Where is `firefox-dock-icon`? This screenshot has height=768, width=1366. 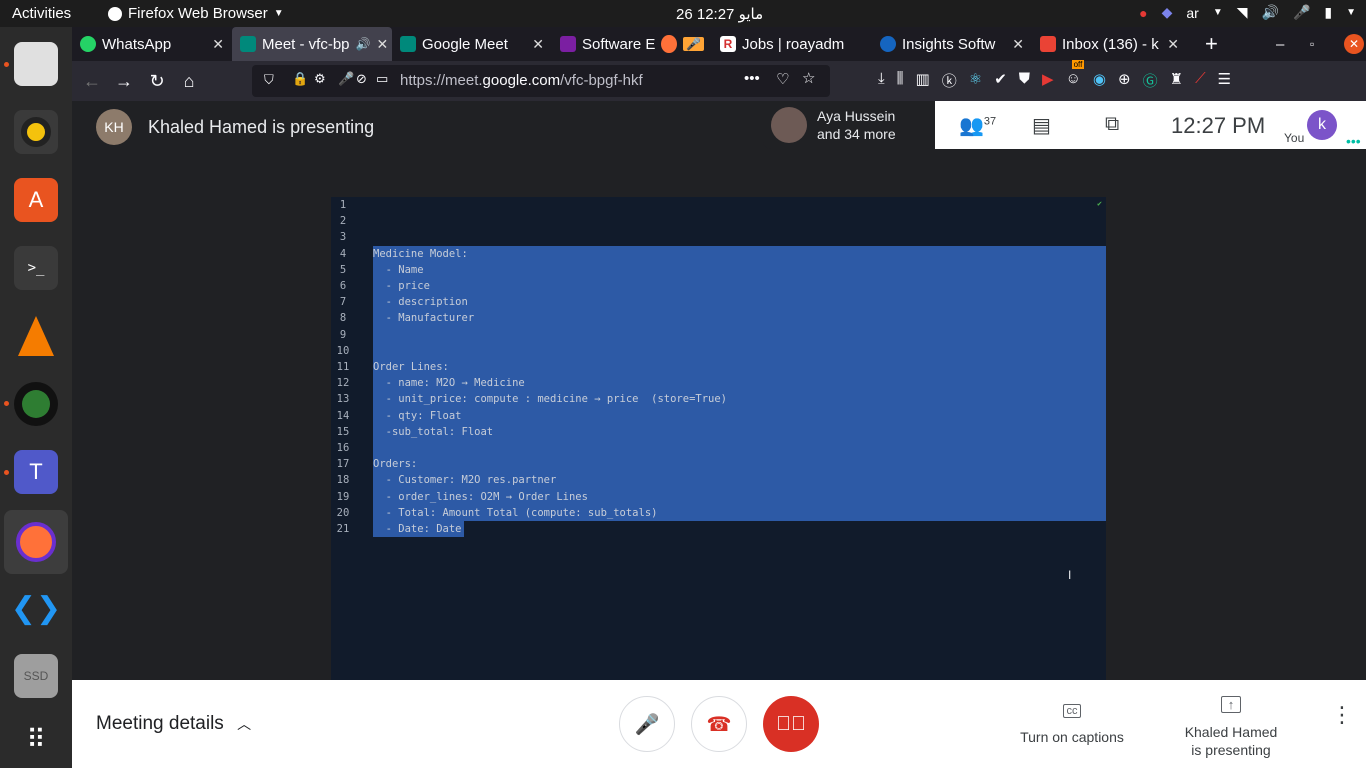 firefox-dock-icon is located at coordinates (36, 542).